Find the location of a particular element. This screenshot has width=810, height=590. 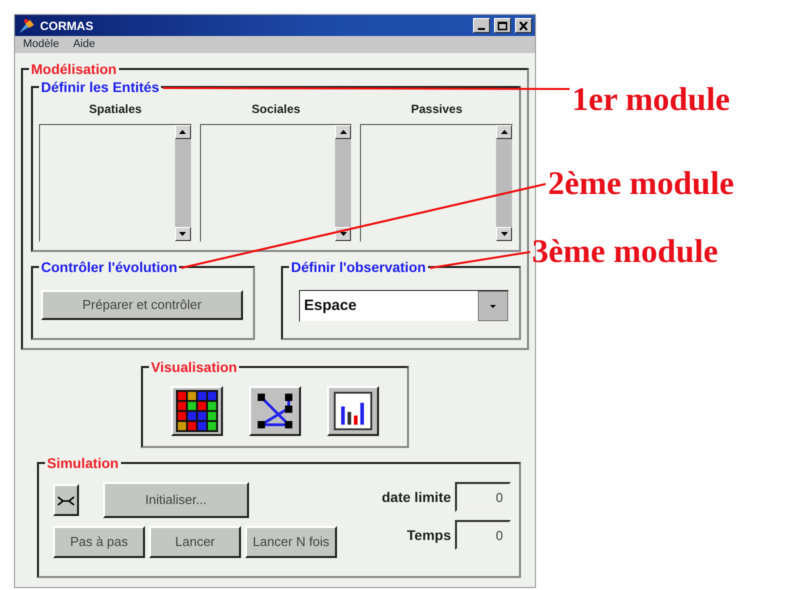

list-label: Passives is located at coordinates (436, 109).